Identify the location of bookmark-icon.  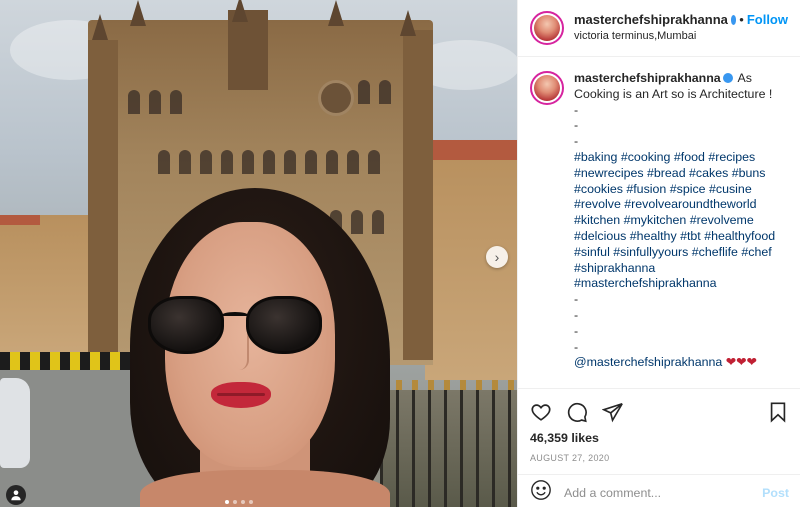
(778, 412).